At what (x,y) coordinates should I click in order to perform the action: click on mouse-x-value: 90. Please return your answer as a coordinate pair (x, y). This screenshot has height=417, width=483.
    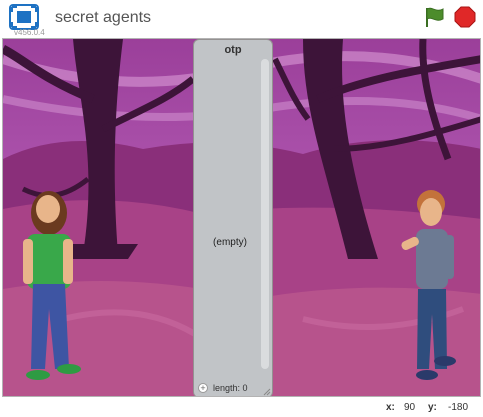
    Looking at the image, I should click on (410, 407).